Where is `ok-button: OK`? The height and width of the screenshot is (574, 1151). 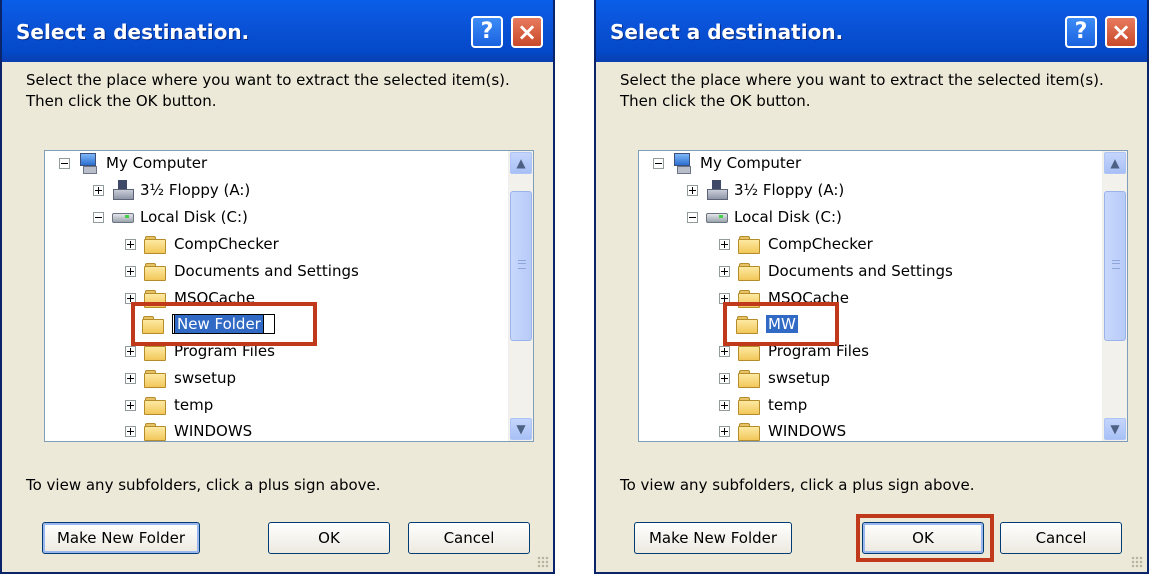
ok-button: OK is located at coordinates (329, 538).